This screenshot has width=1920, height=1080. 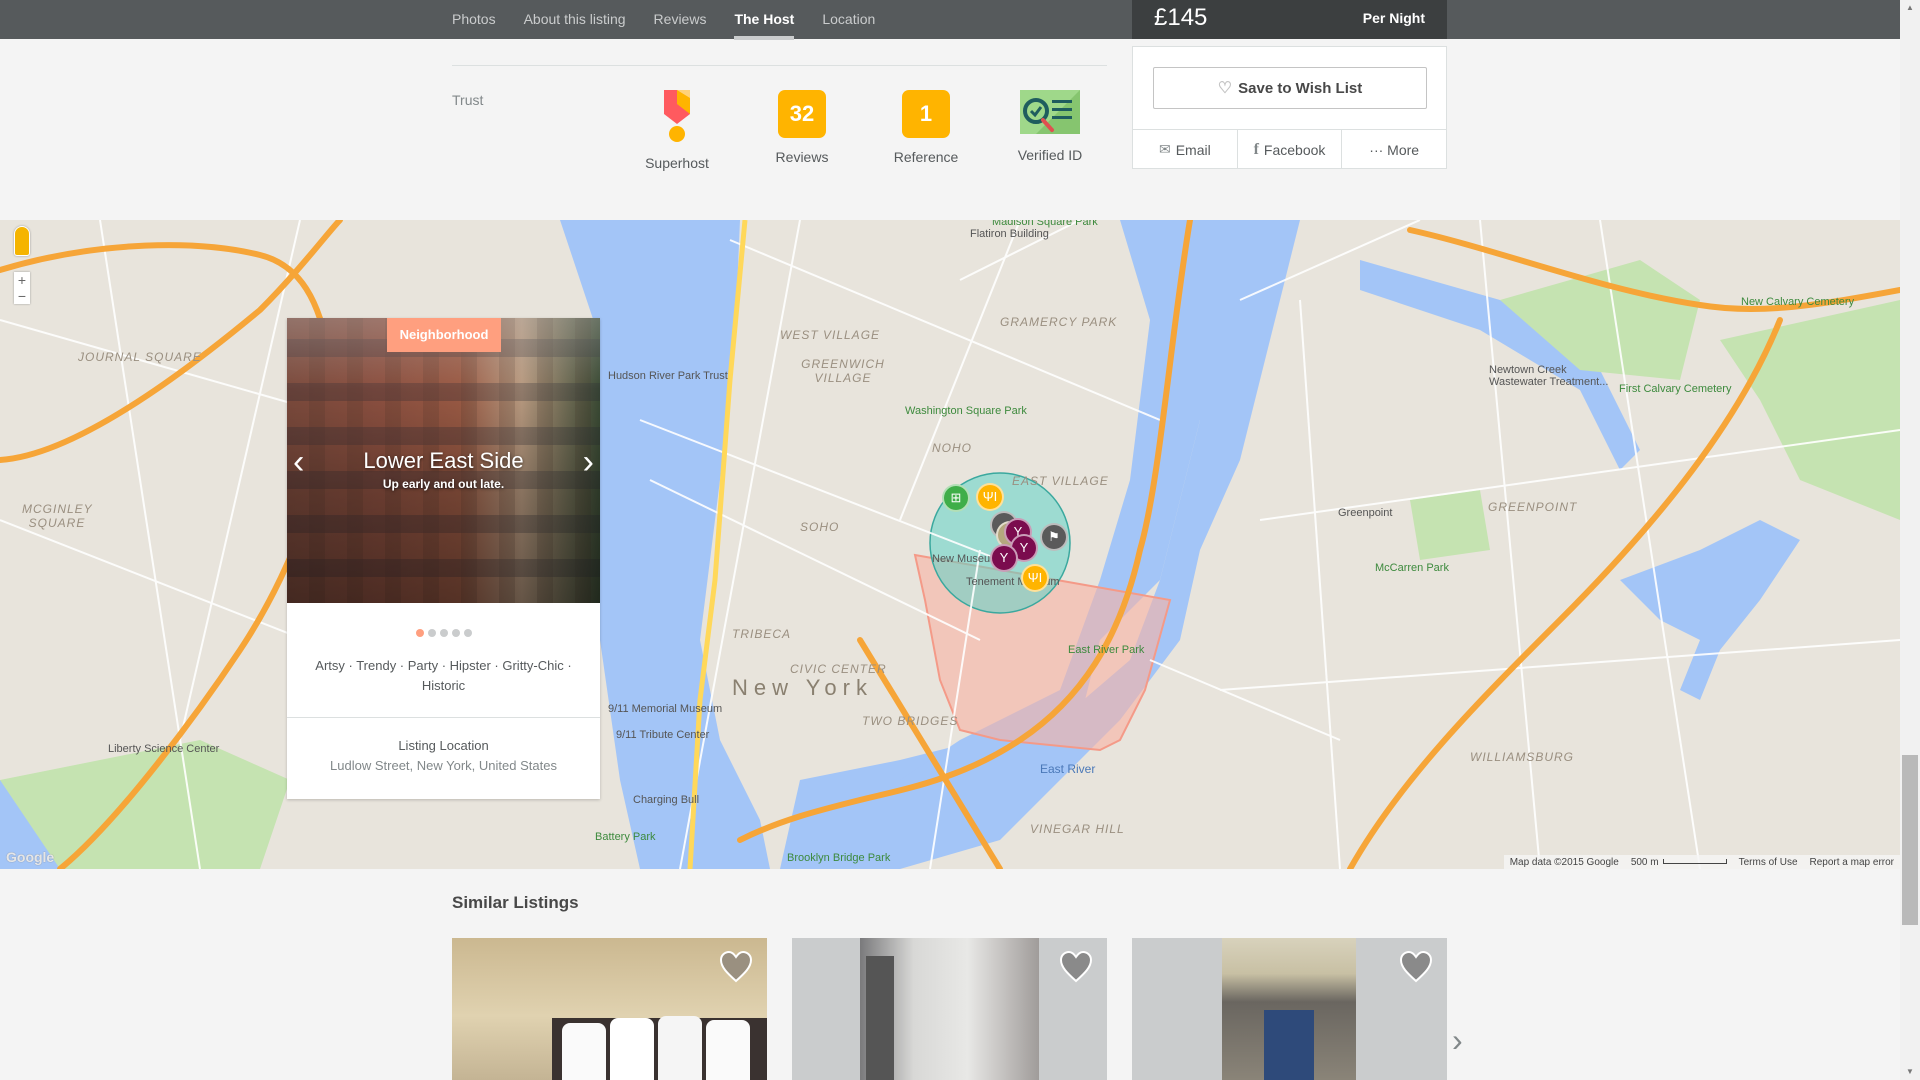 I want to click on tab-the-host: The Host, so click(x=764, y=20).